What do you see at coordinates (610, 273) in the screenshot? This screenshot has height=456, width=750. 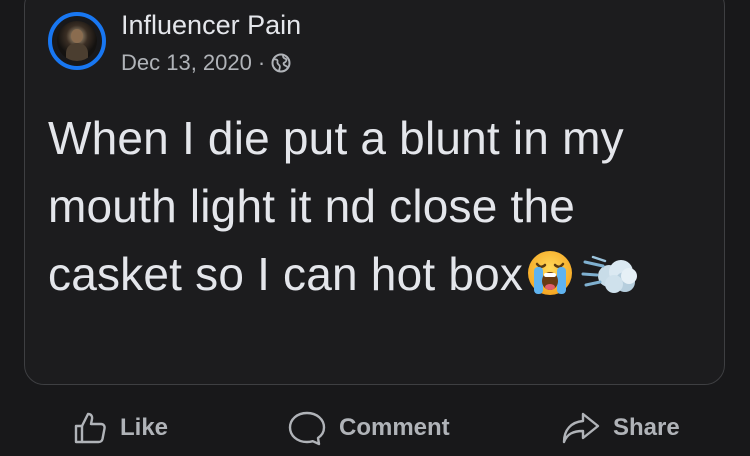 I see `dashing-away-emoji` at bounding box center [610, 273].